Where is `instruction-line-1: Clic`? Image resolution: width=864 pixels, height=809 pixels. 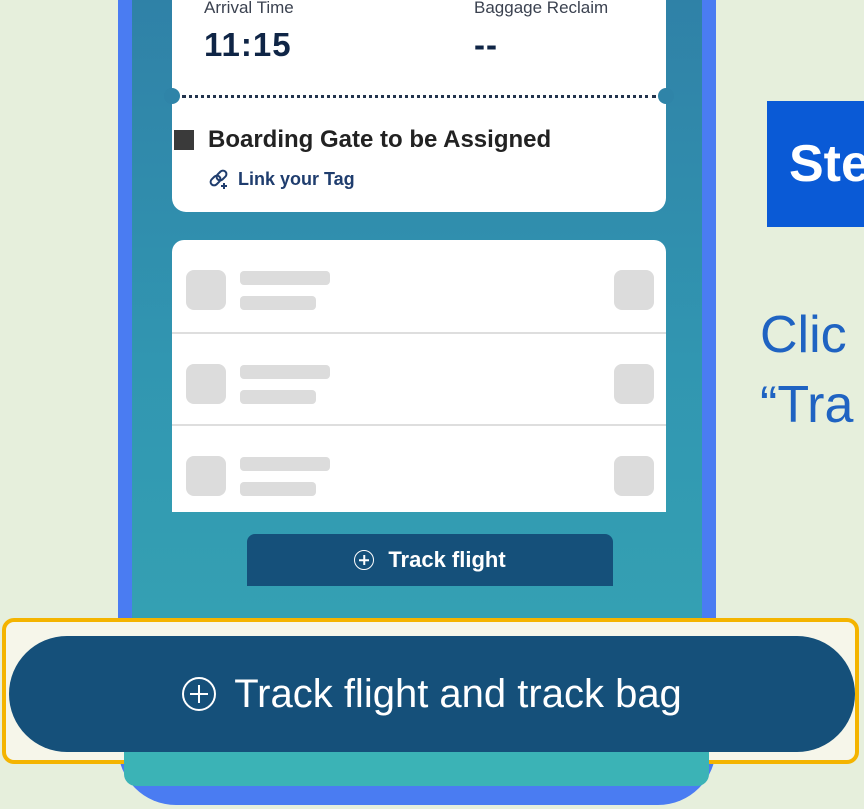
instruction-line-1: Clic is located at coordinates (803, 335).